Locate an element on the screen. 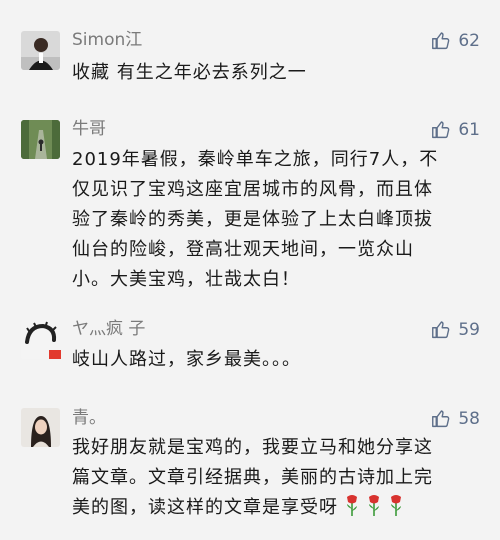 The image size is (500, 540). like-count: 62 is located at coordinates (469, 40).